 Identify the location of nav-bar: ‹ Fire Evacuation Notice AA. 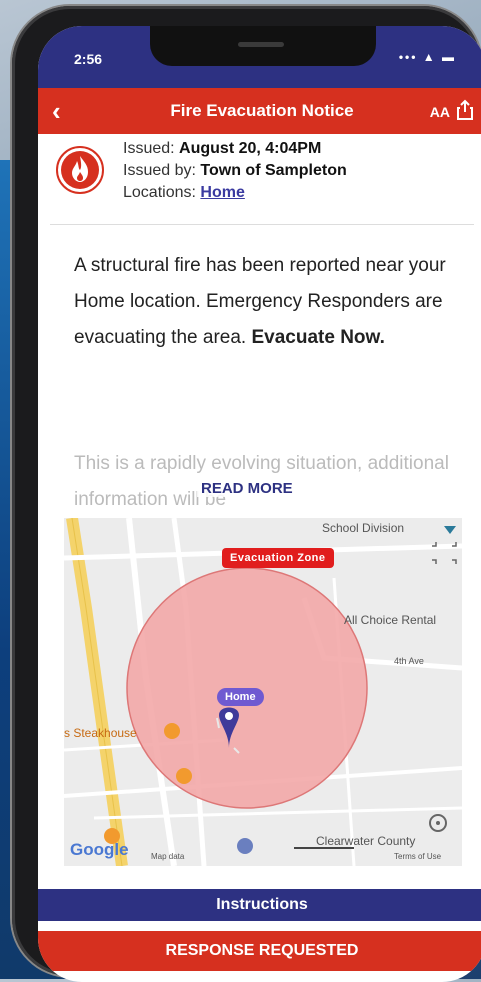
(259, 111).